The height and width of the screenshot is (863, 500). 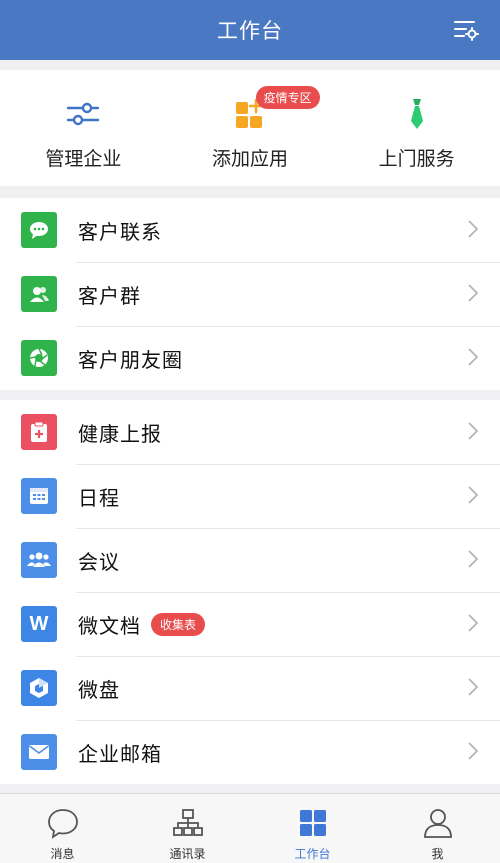 I want to click on list-item-customer-group: 客户群, so click(x=250, y=294).